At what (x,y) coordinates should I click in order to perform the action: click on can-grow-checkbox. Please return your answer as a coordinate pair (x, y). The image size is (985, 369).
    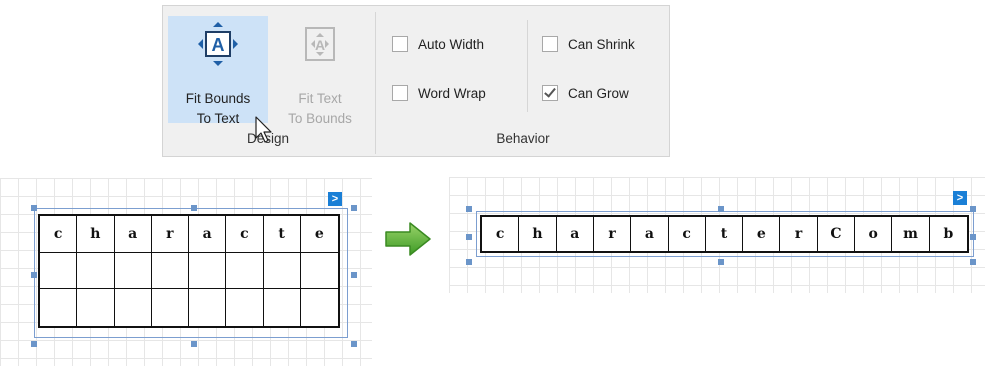
    Looking at the image, I should click on (550, 93).